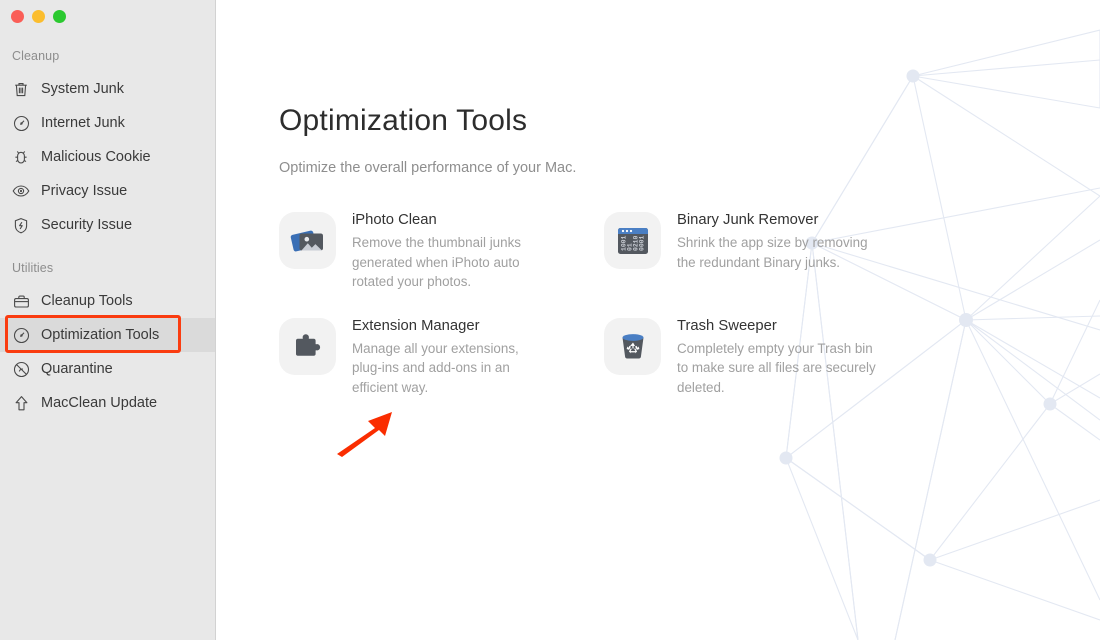  I want to click on tool-card-title: Extension Manager, so click(416, 325).